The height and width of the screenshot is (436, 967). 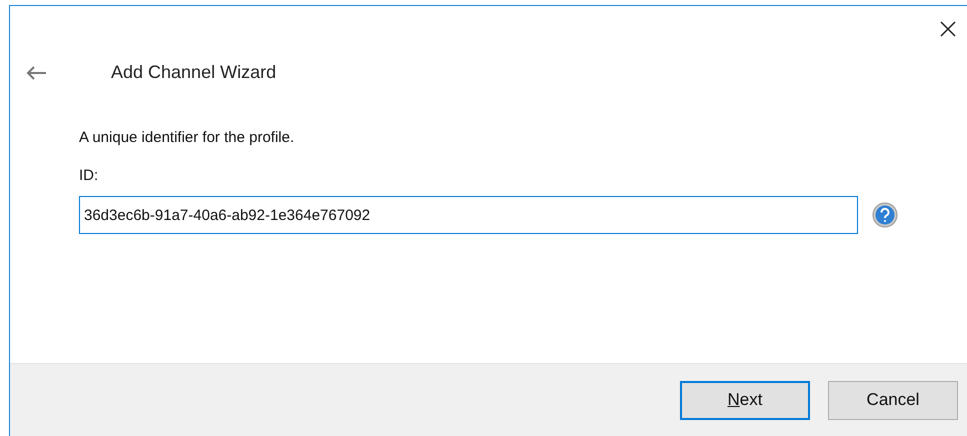 What do you see at coordinates (187, 137) in the screenshot?
I see `description-text: A unique identifier for the profile.` at bounding box center [187, 137].